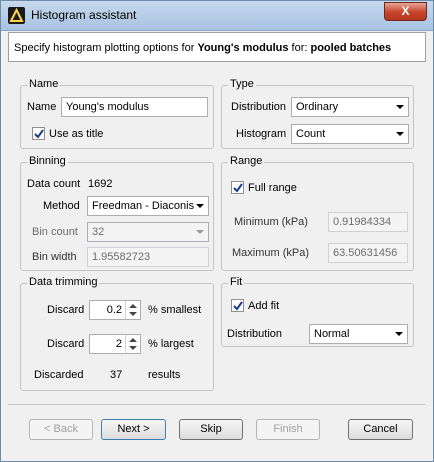  What do you see at coordinates (66, 310) in the screenshot?
I see `discard-smallest-label: Discard` at bounding box center [66, 310].